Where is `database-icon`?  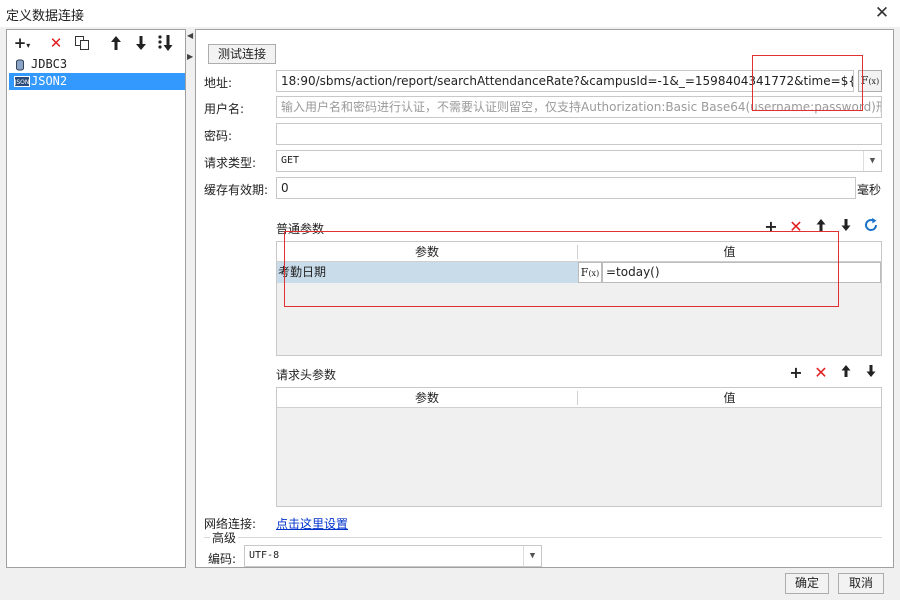
database-icon is located at coordinates (21, 65).